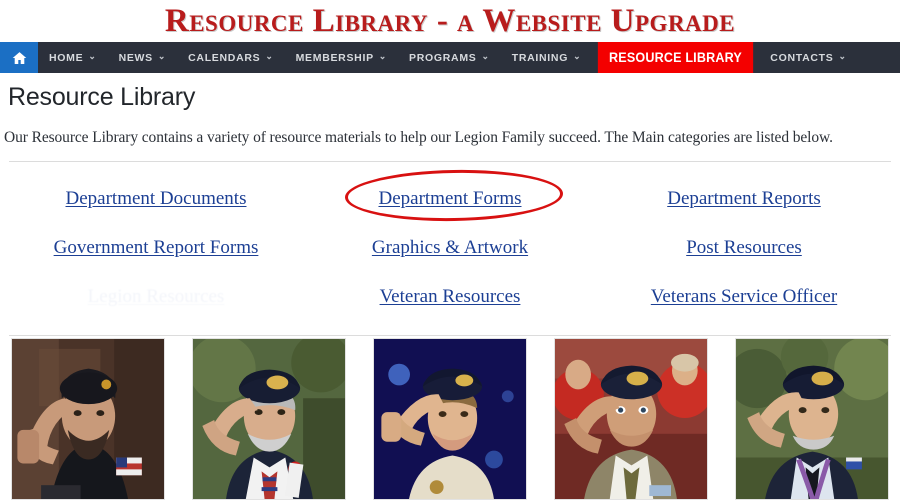 The image size is (900, 500). I want to click on home-icon, so click(19, 58).